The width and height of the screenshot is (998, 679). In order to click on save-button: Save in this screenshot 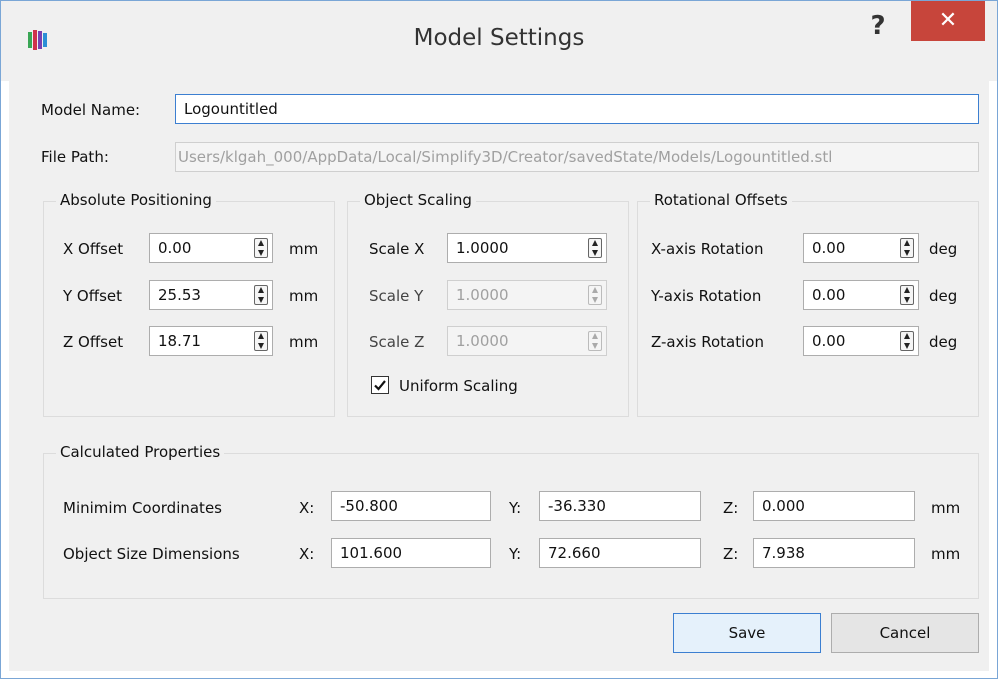, I will do `click(747, 633)`.